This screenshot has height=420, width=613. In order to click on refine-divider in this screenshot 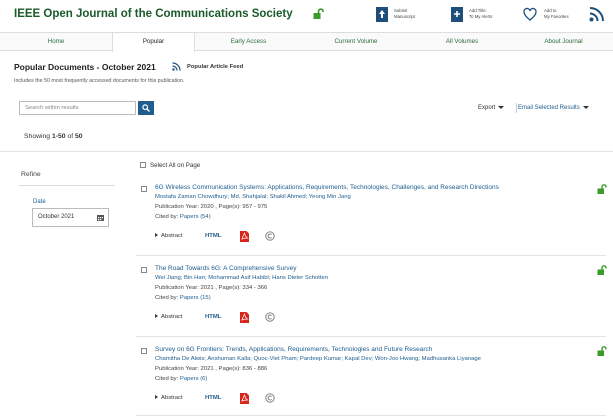, I will do `click(67, 185)`.